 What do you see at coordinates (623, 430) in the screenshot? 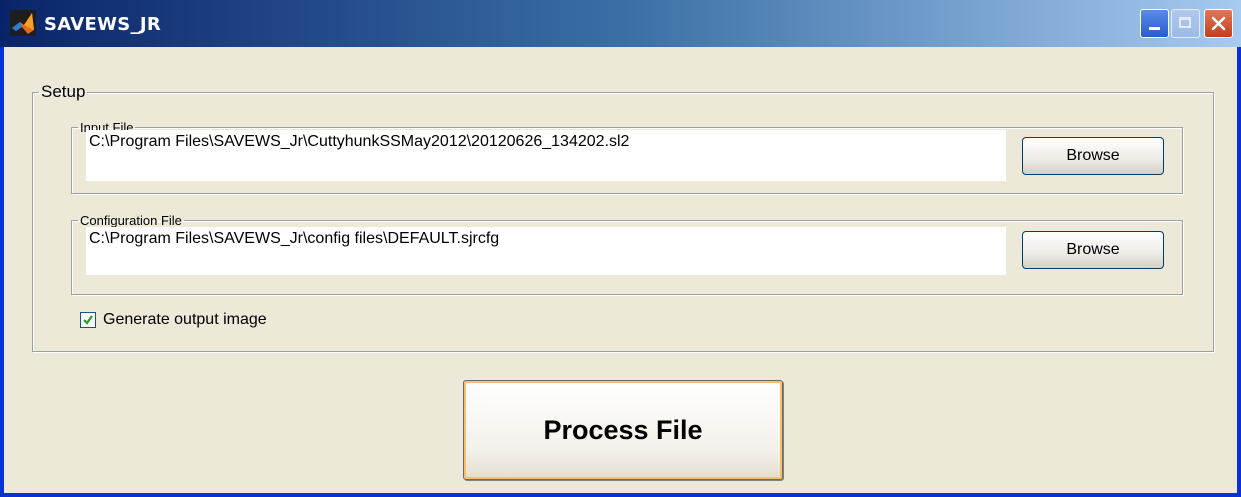
I see `process-file-button: Process File` at bounding box center [623, 430].